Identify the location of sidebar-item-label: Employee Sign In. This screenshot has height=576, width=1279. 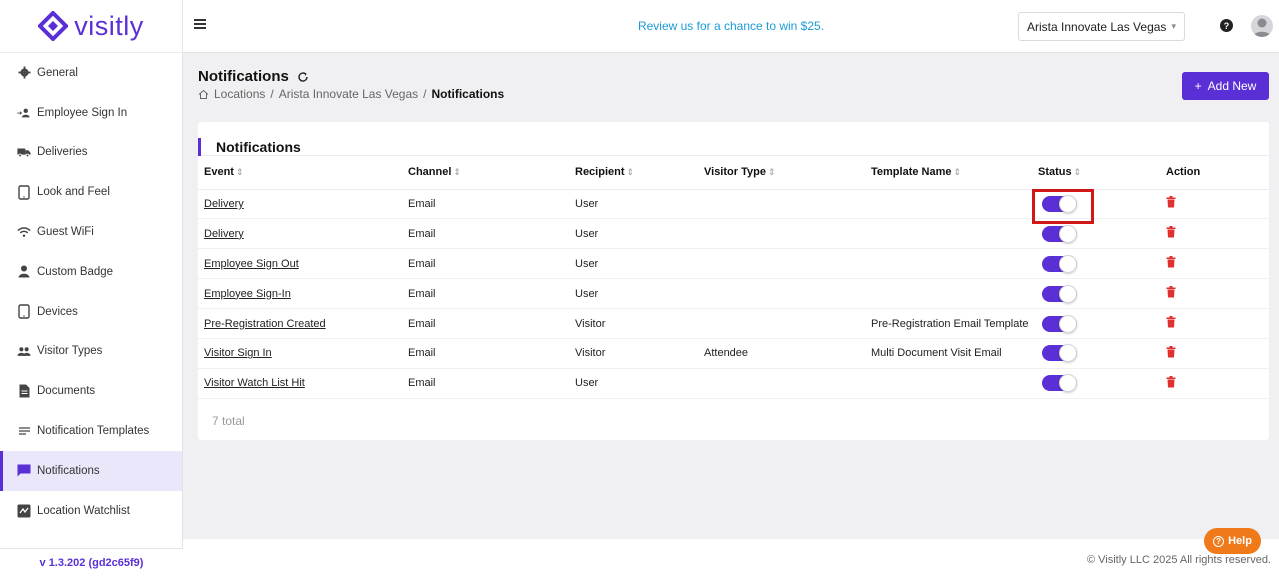
(82, 112).